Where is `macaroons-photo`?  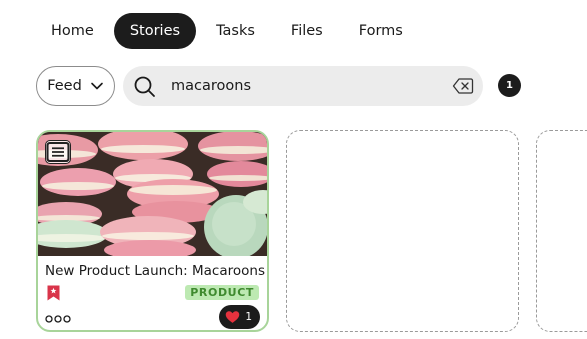
macaroons-photo is located at coordinates (152, 194).